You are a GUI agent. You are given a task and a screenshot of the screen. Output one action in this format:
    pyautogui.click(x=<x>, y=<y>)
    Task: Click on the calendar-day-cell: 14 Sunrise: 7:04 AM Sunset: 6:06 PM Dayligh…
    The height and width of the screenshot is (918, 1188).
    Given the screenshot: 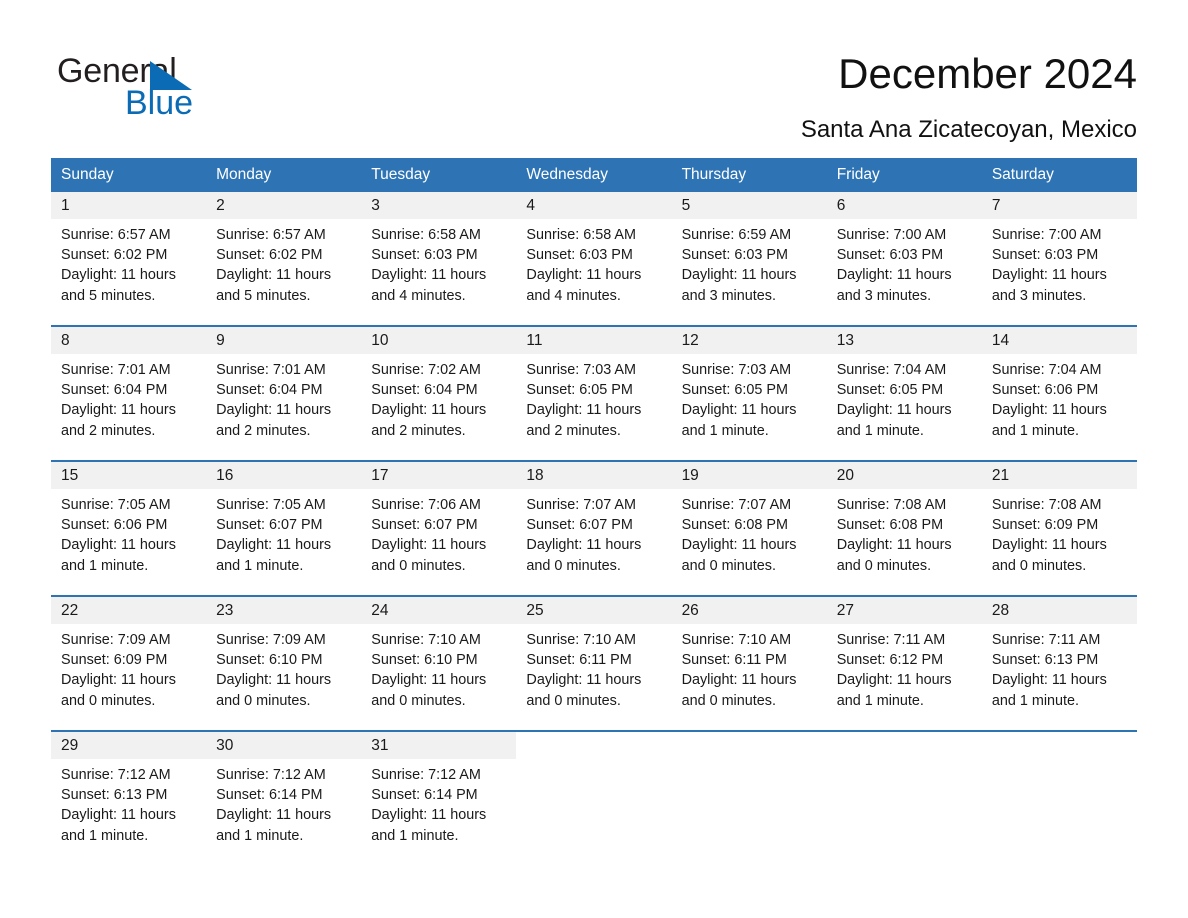 What is the action you would take?
    pyautogui.click(x=1059, y=393)
    